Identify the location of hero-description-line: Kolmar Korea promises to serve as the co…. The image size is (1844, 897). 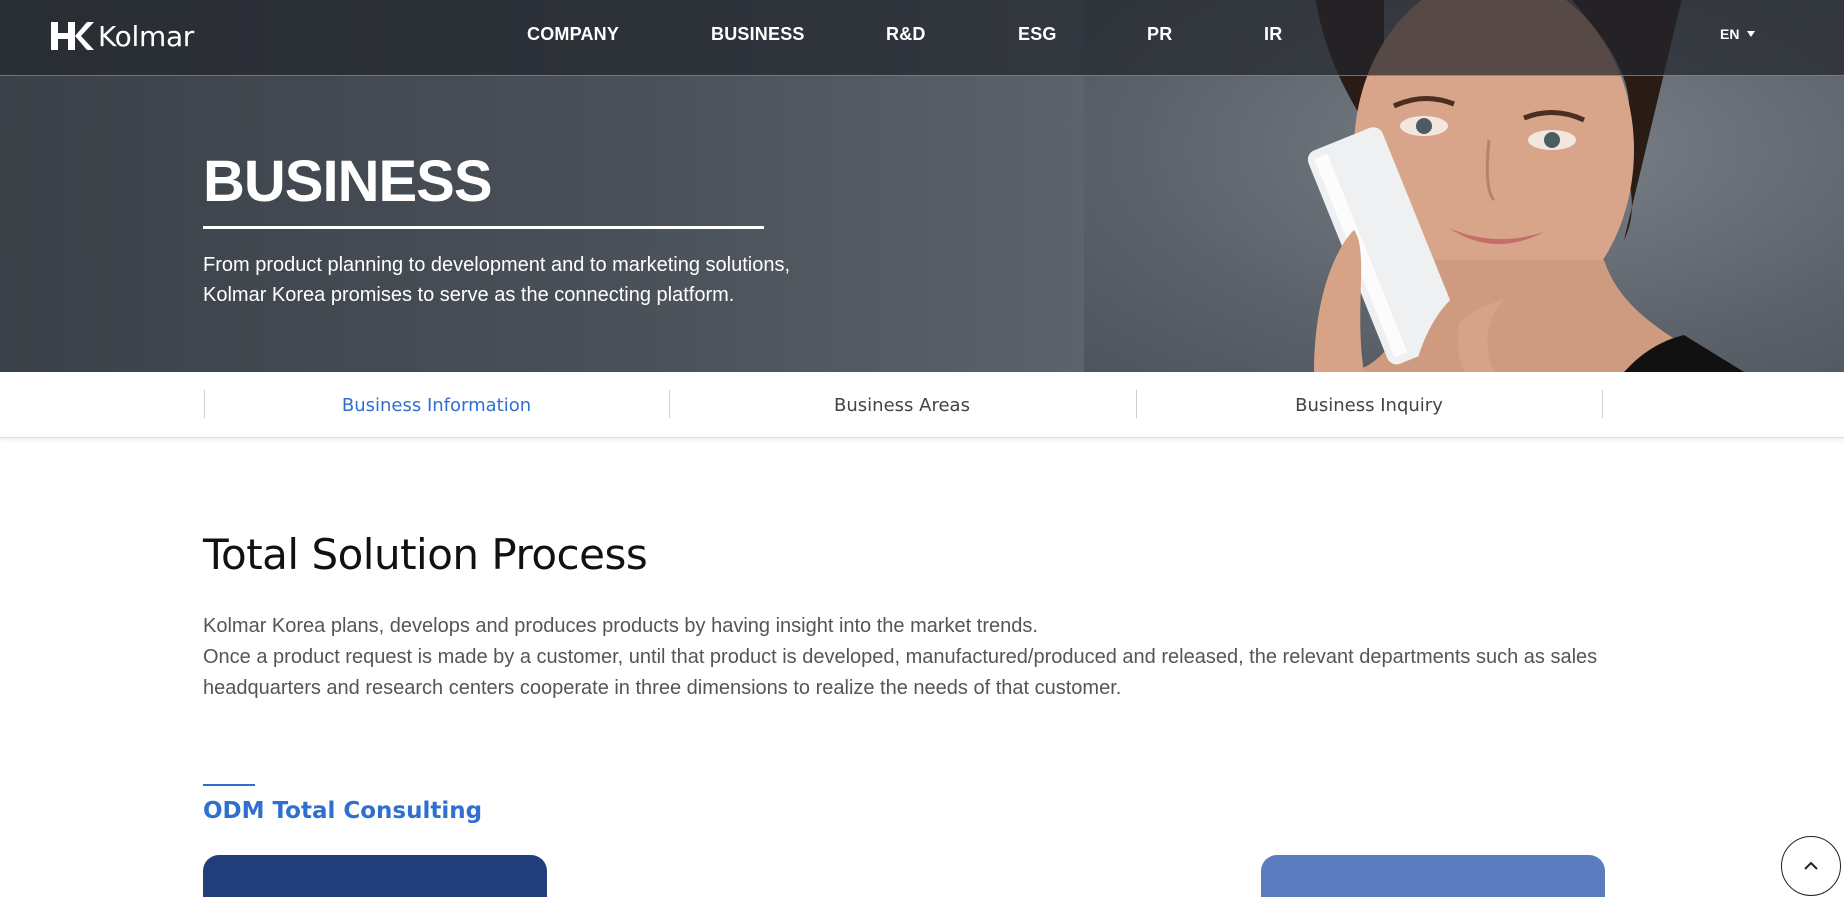
(469, 295).